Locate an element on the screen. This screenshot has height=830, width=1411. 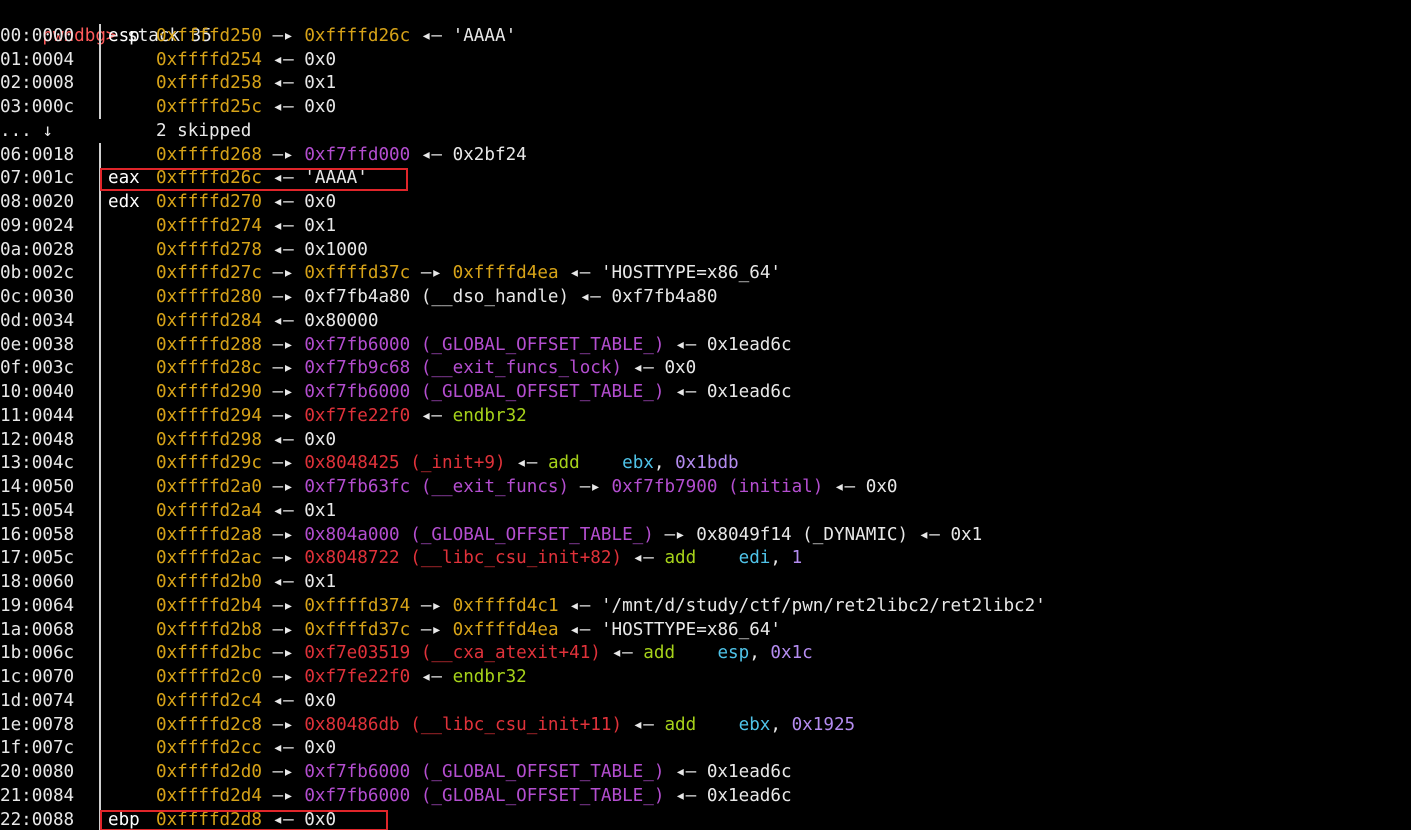
value-segment: 0x804a000 (_GLOBAL_OFFSET_TABLE_) is located at coordinates (479, 534).